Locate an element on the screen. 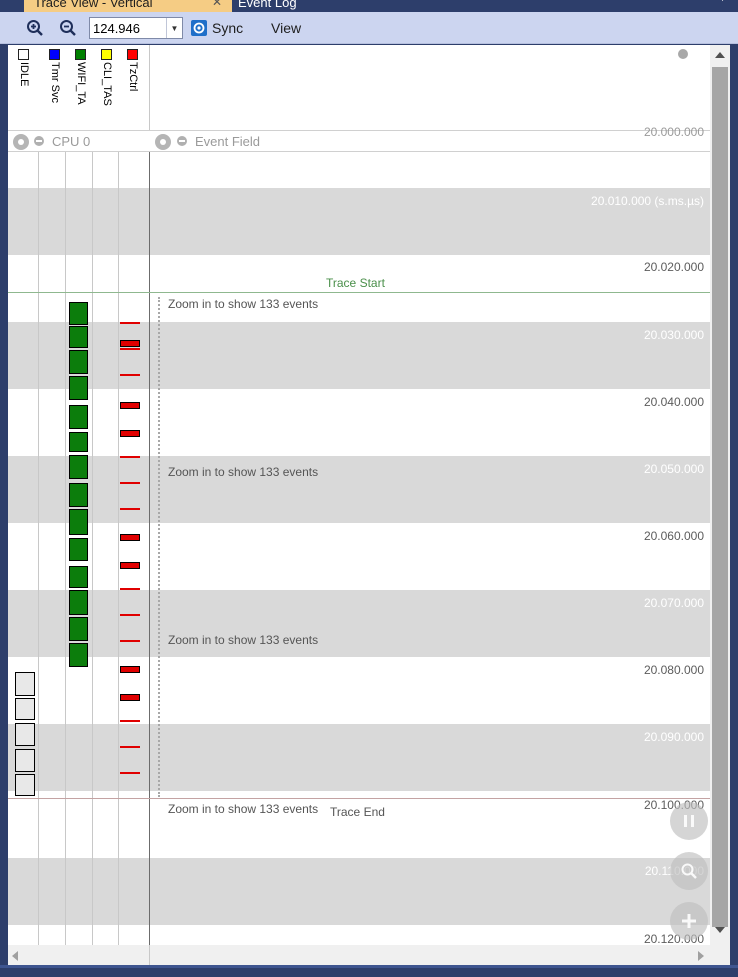  vertical-scrollbar is located at coordinates (720, 495).